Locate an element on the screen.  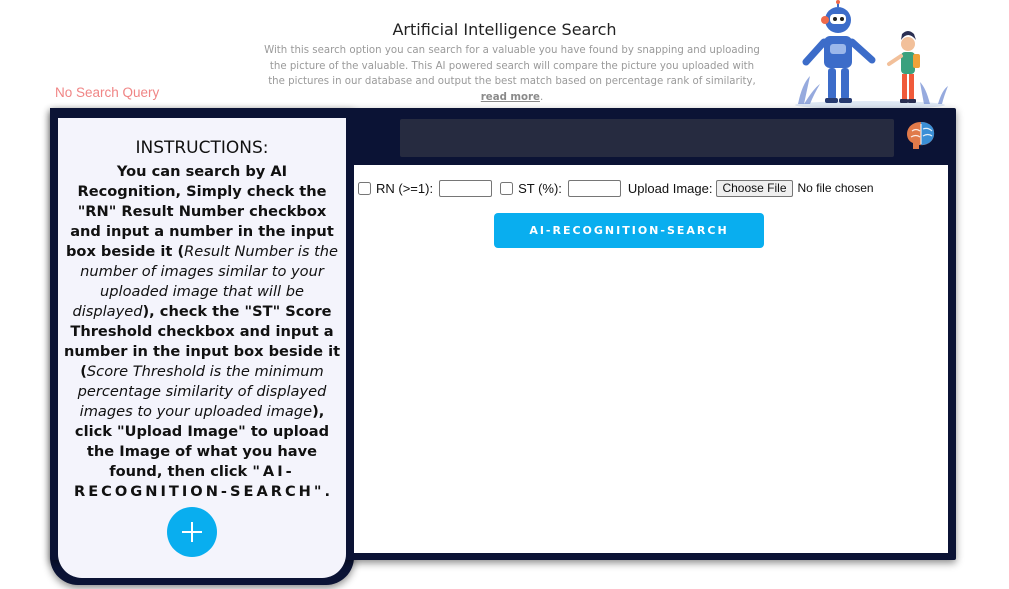
instructions-end: . is located at coordinates (327, 491).